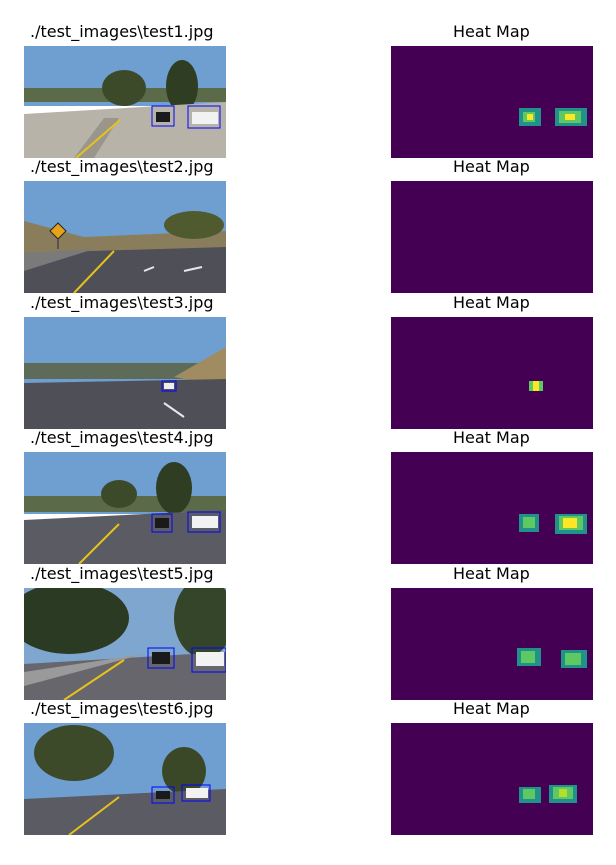  I want to click on image-title-2: ./test_images\test2.jpg, so click(122, 166).